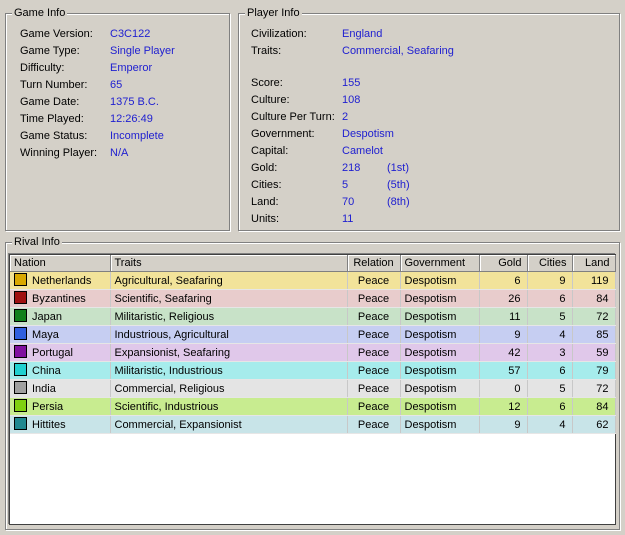 Image resolution: width=625 pixels, height=535 pixels. I want to click on player-info-label: Land:, so click(265, 202).